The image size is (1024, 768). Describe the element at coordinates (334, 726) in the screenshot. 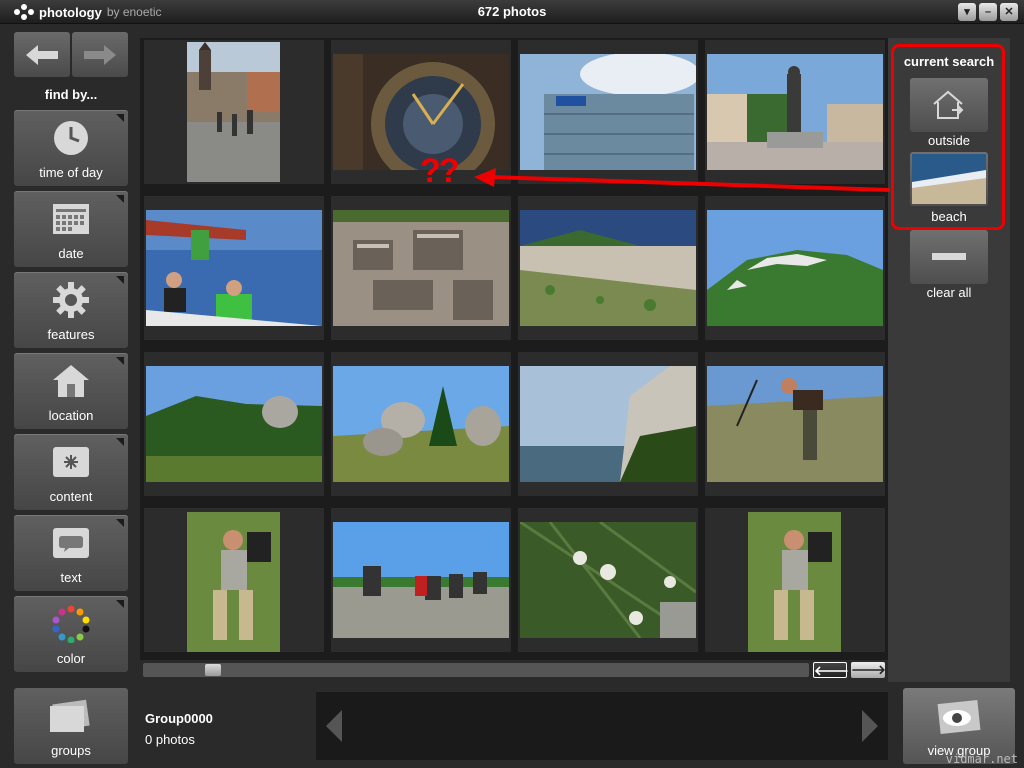

I see `strip-left-arrow-icon` at that location.